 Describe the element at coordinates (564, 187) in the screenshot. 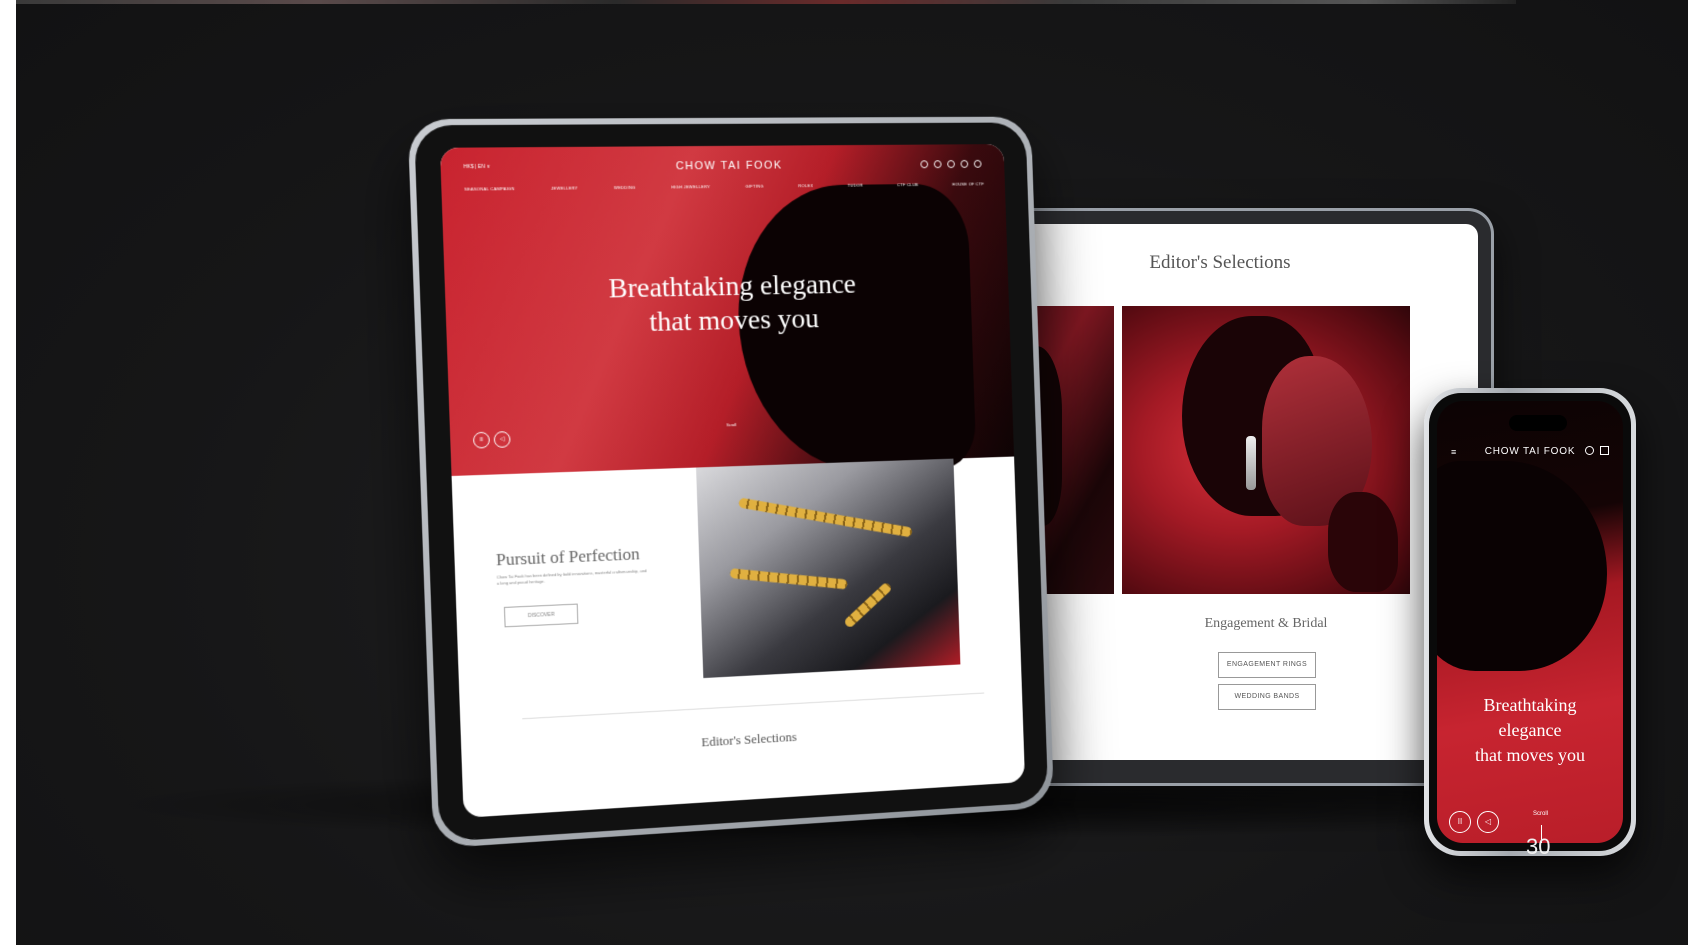

I see `nav-jewellery: JEWELLERY` at that location.